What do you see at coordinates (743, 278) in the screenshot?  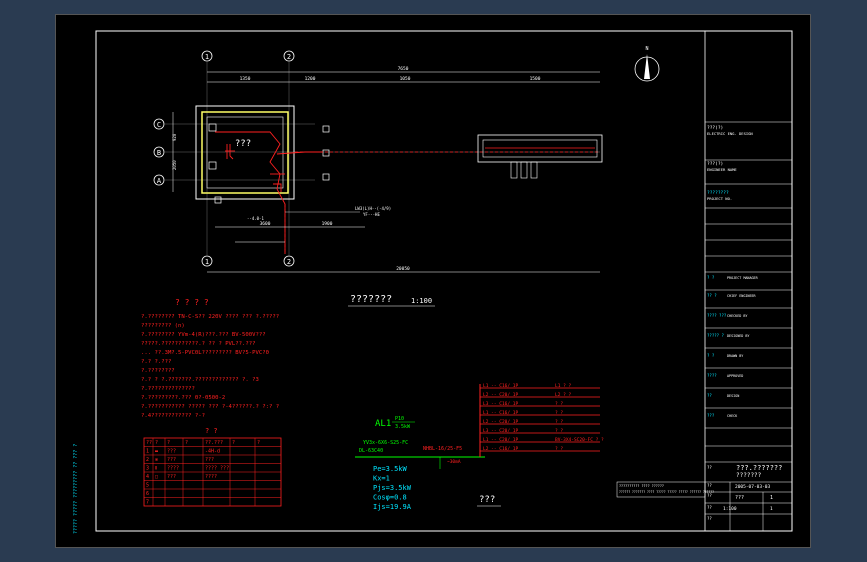 I see `tb-row-value: PROJECT MANAGER` at bounding box center [743, 278].